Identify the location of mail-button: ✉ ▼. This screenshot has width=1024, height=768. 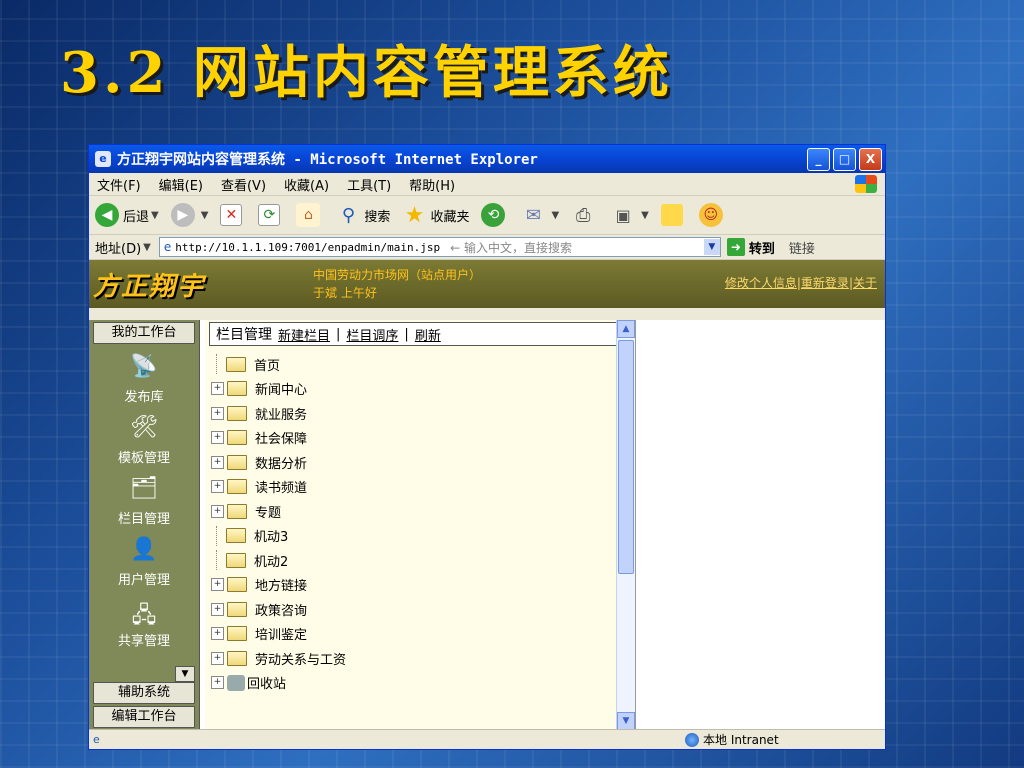
(540, 215).